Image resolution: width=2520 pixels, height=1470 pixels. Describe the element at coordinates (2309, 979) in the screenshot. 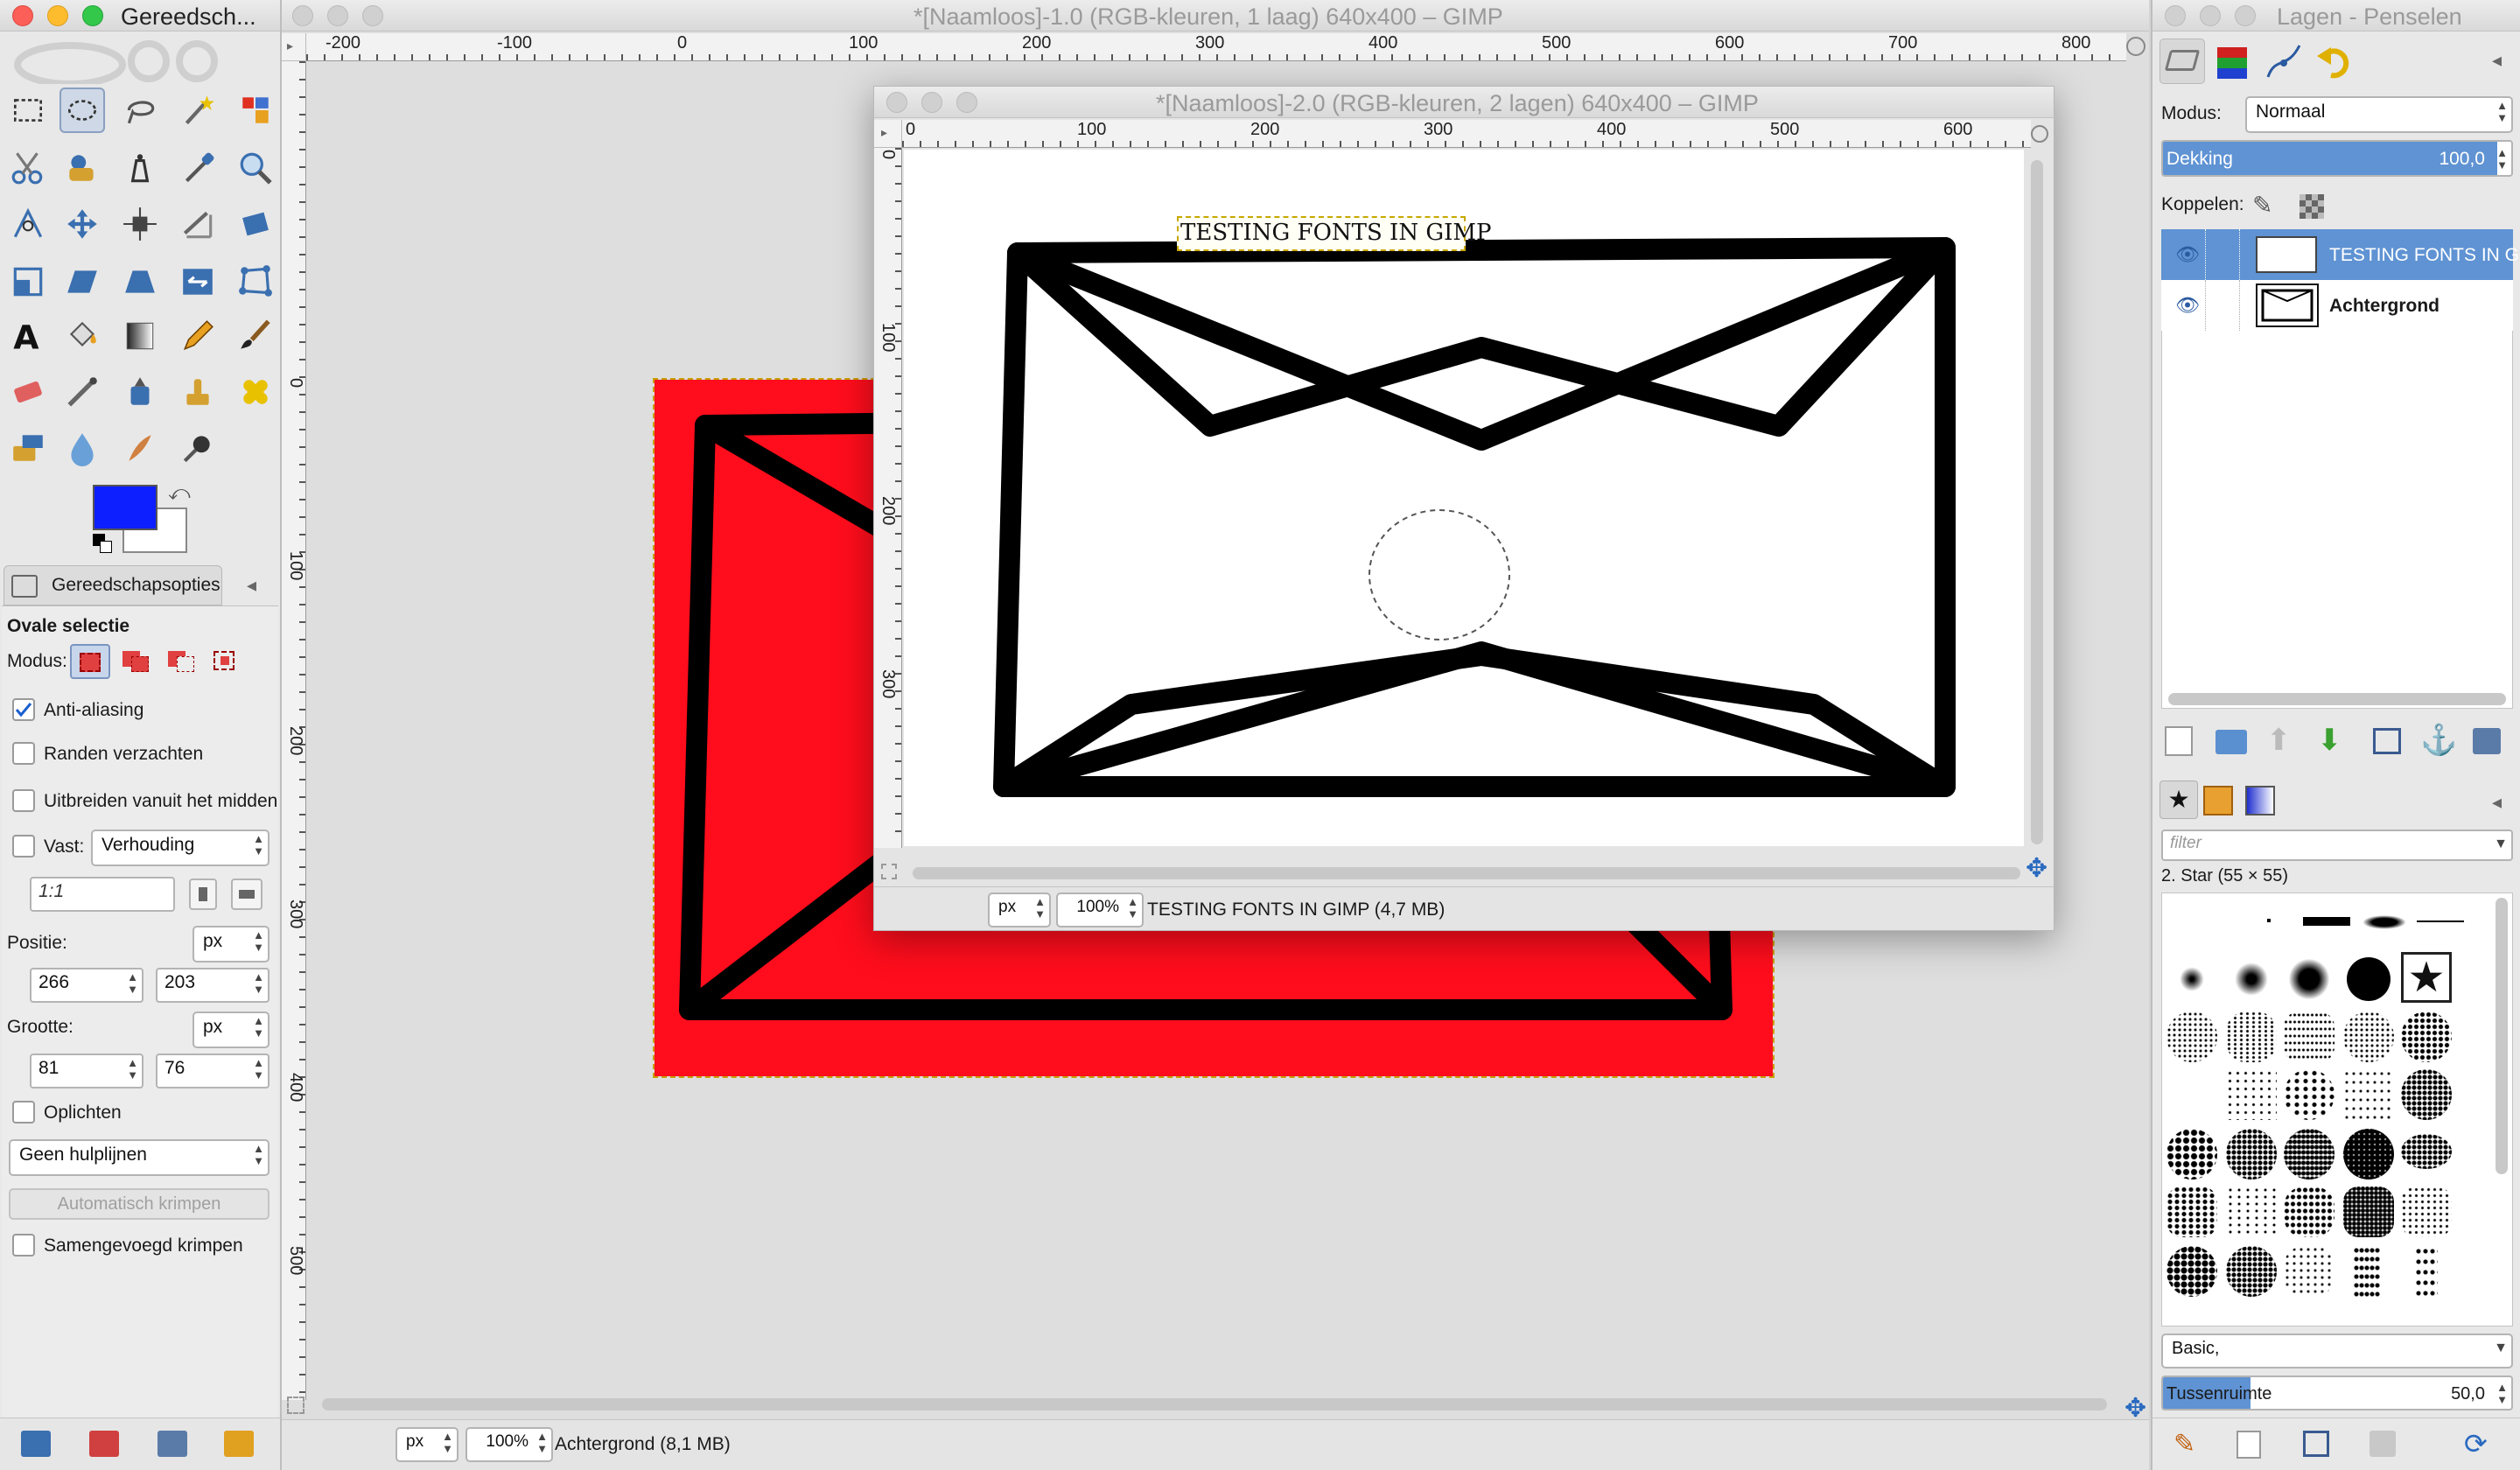

I see `brush-fuzzy-large` at that location.